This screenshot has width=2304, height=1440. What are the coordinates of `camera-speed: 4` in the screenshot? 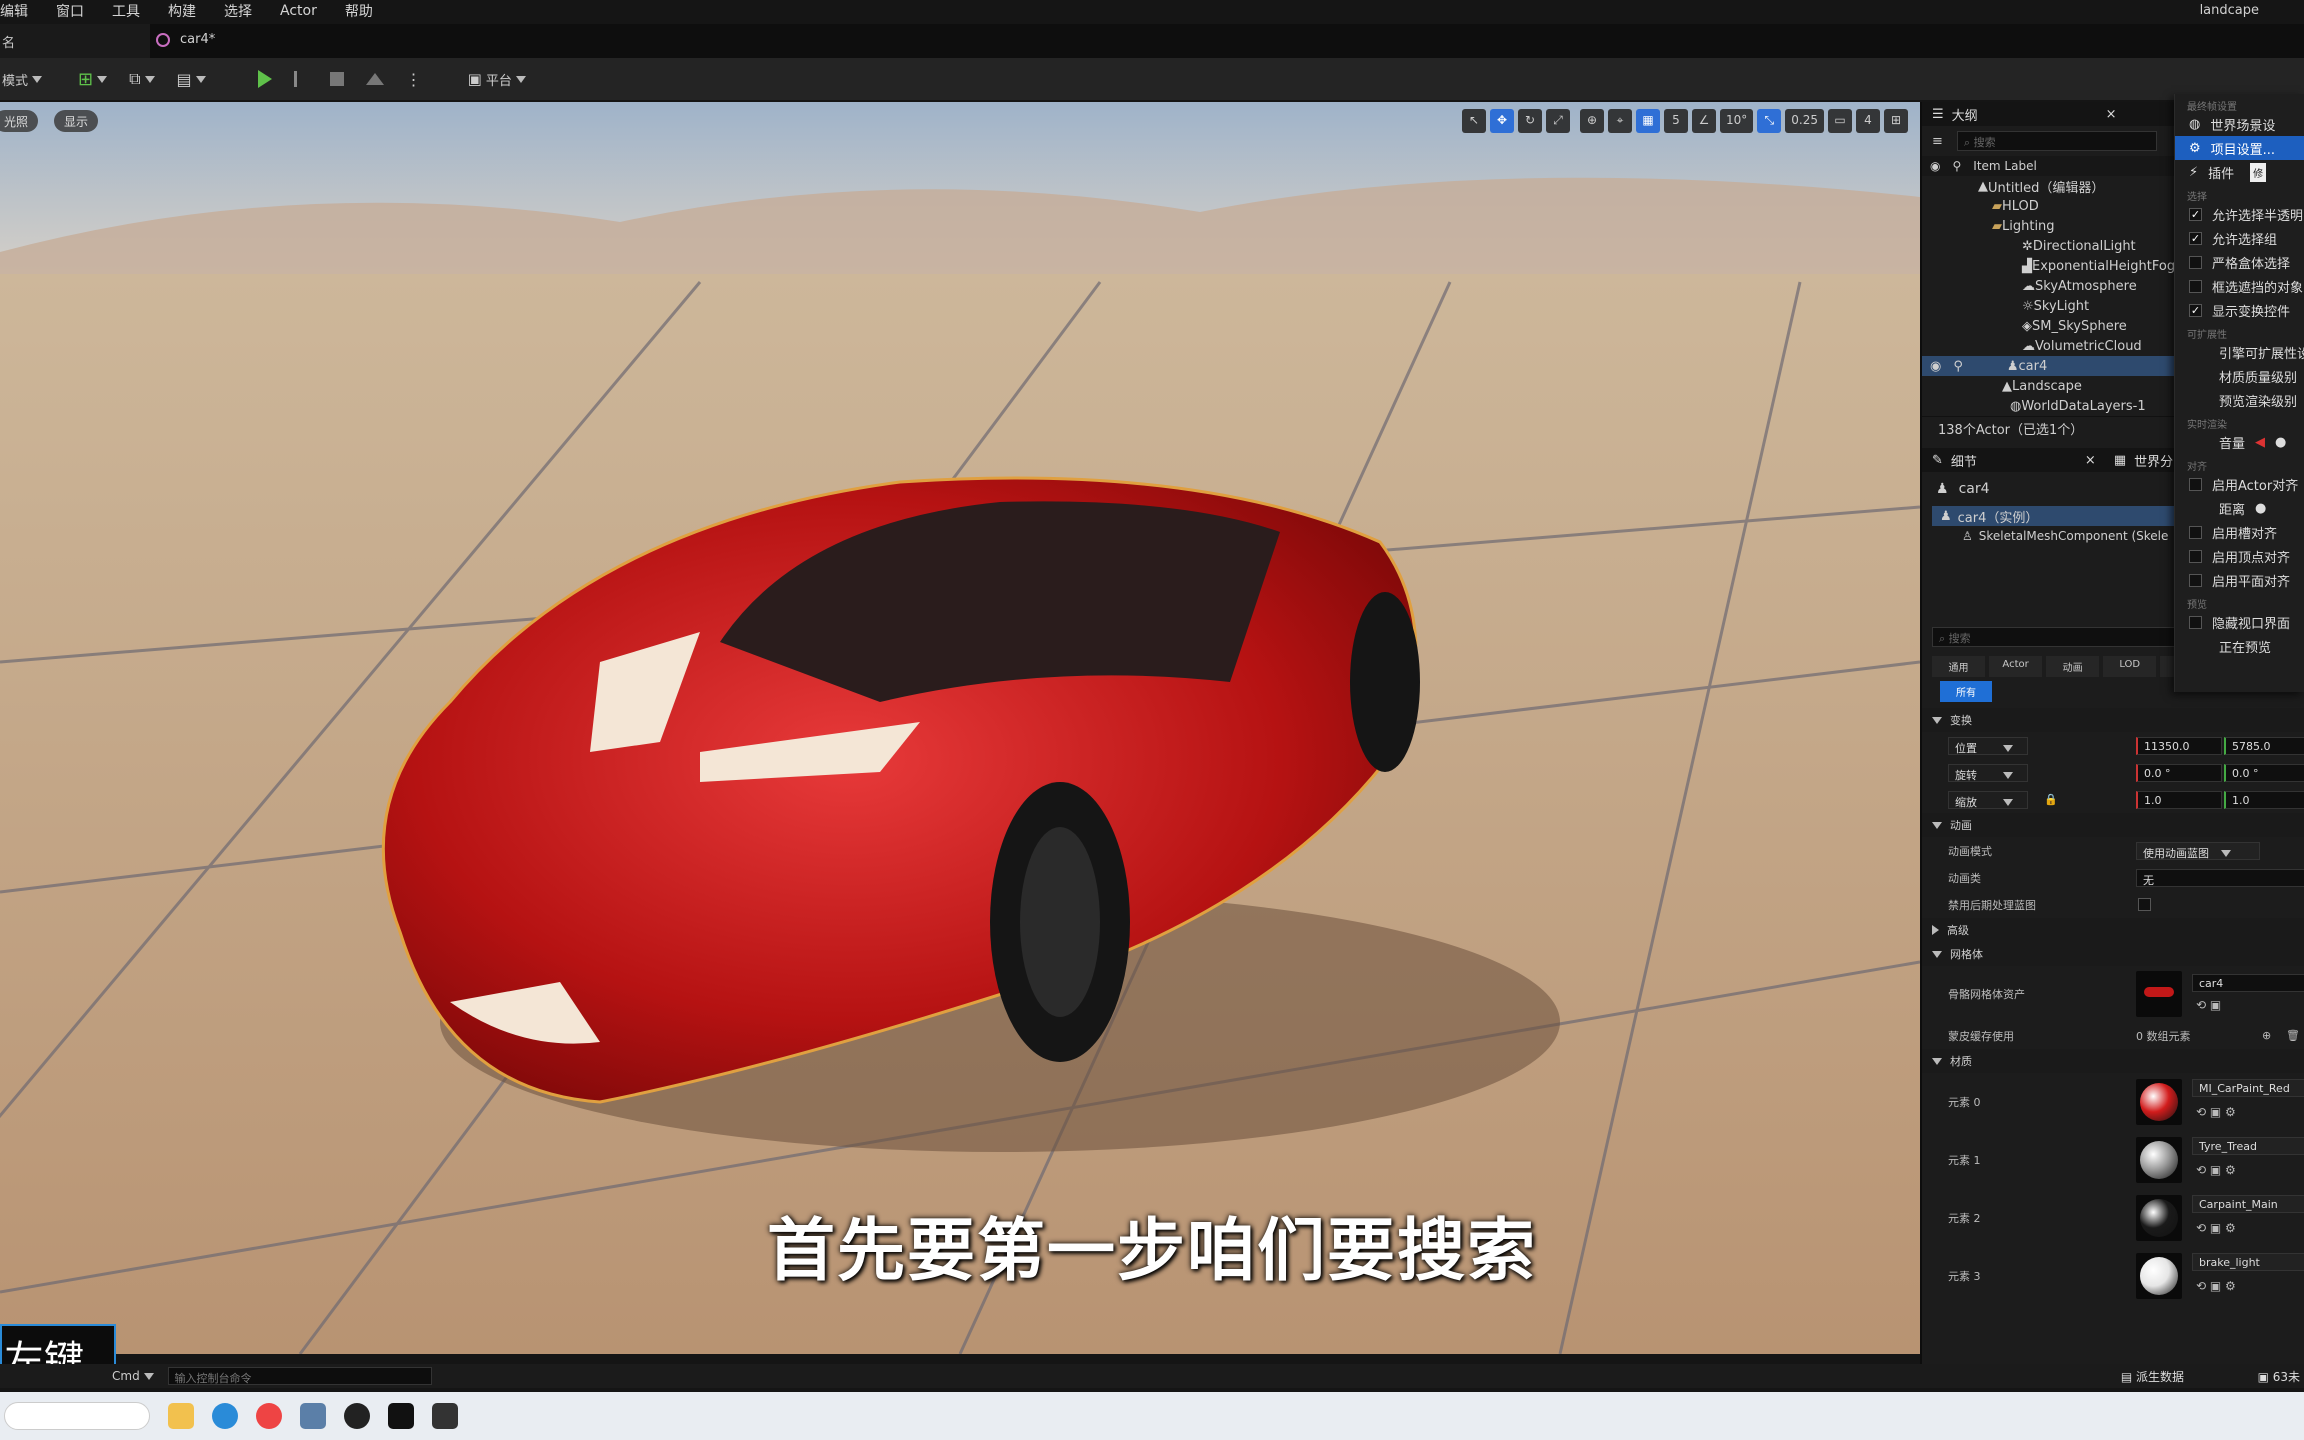 It's located at (1868, 121).